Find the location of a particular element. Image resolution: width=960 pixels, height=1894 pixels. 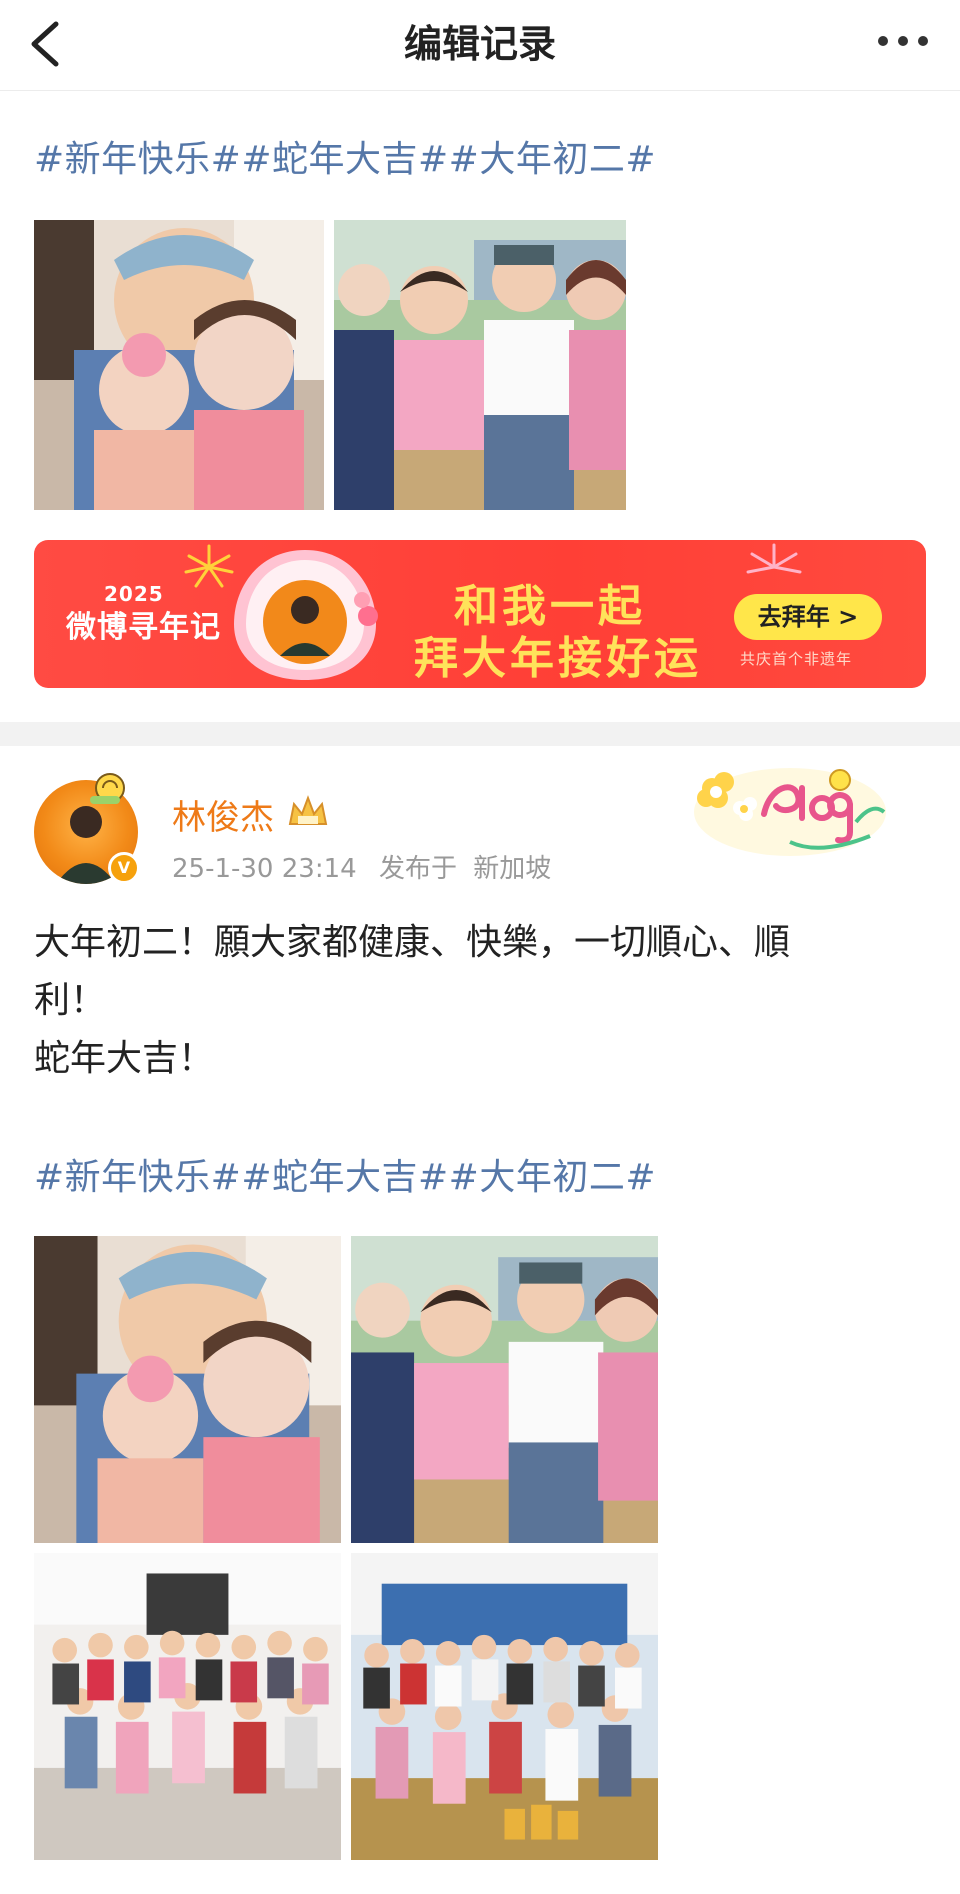

post-location: 新加坡 is located at coordinates (512, 869).